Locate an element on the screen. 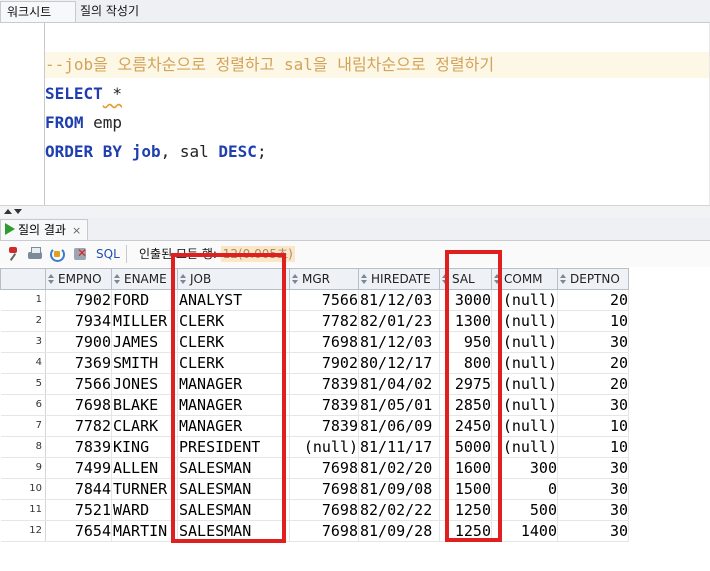 The width and height of the screenshot is (710, 571). collapse-down-icon is located at coordinates (18, 211).